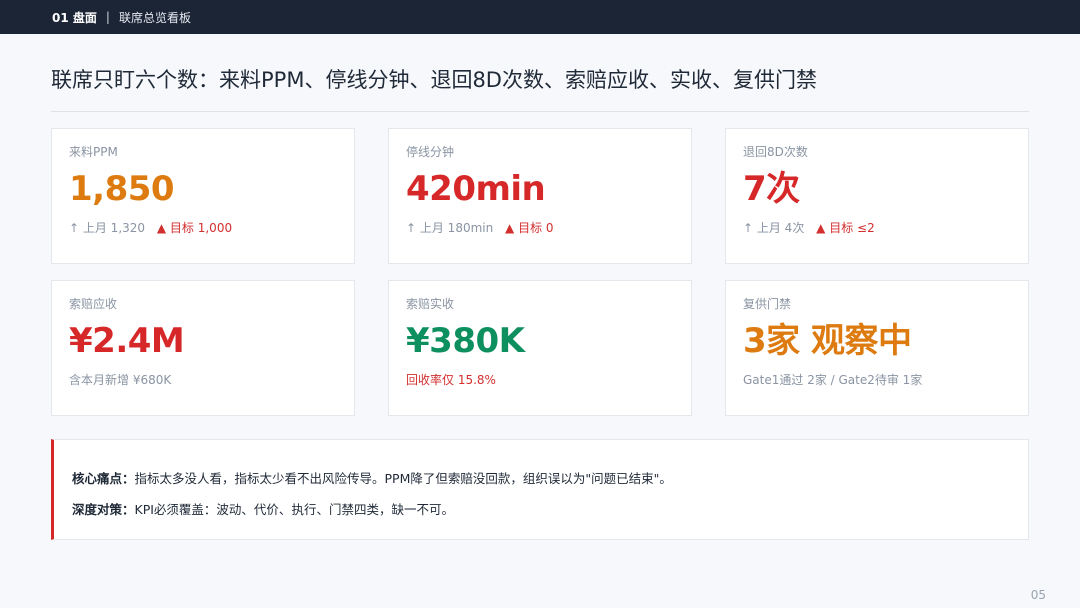 This screenshot has width=1080, height=608. I want to click on kpi-label: 索赔应收, so click(93, 304).